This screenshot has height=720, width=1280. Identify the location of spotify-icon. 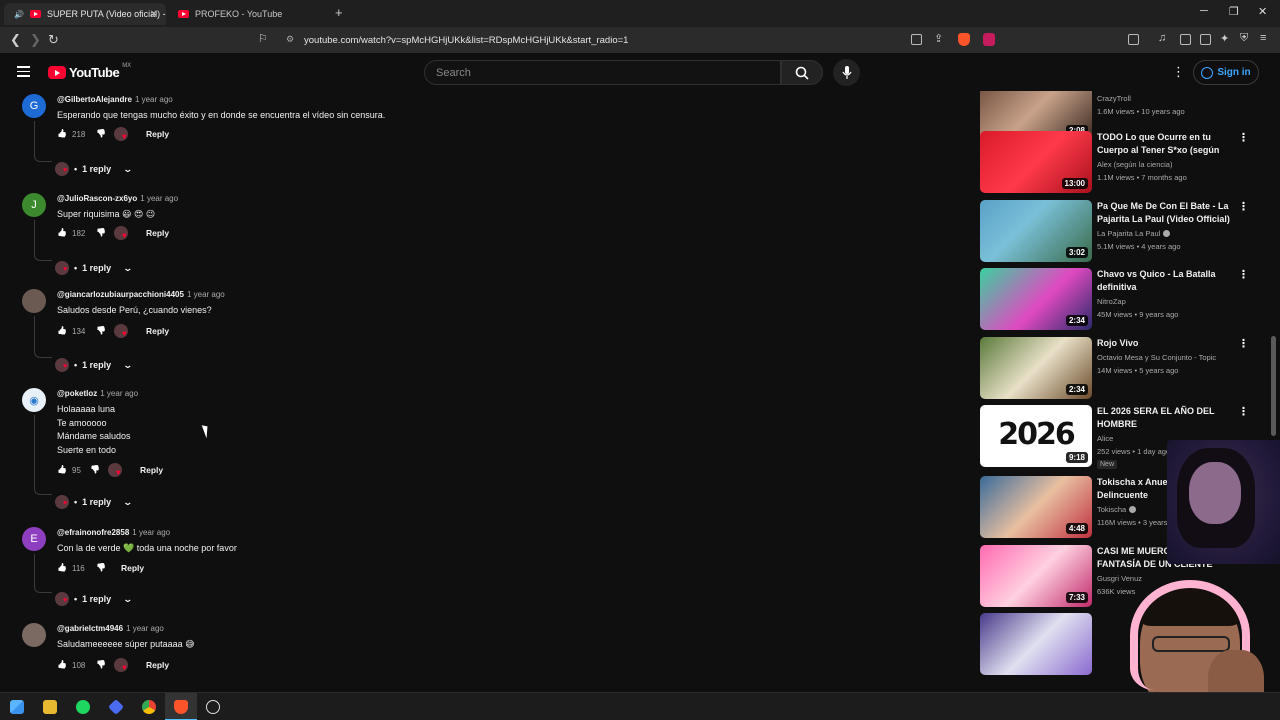
(83, 707).